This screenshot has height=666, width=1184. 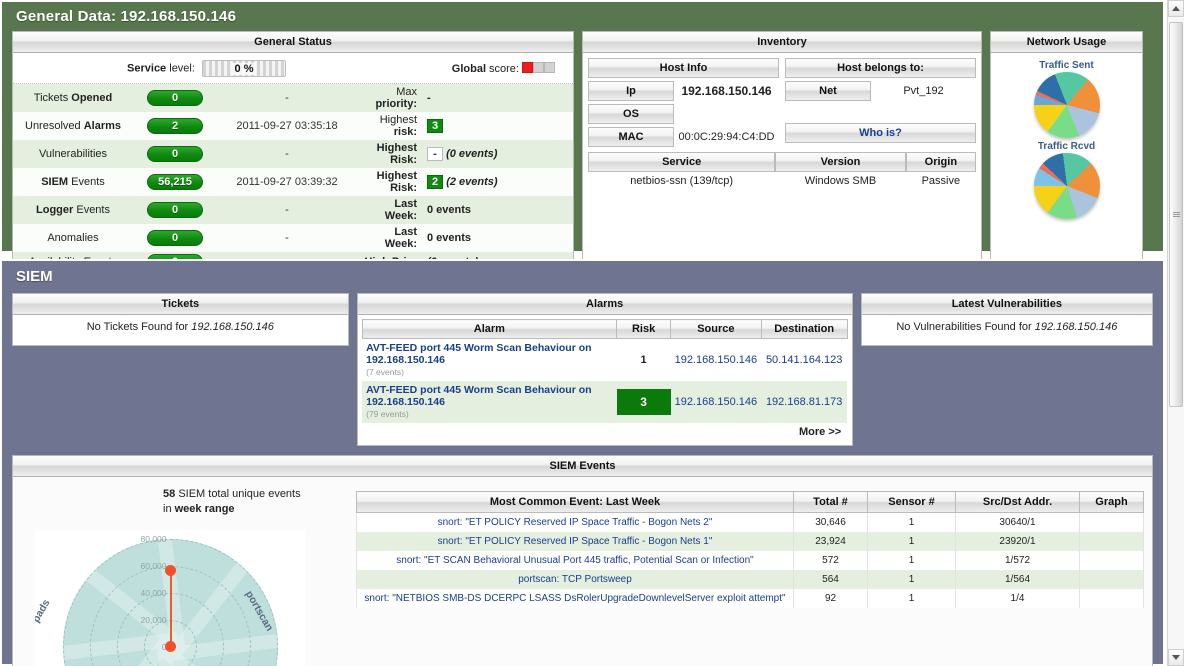 What do you see at coordinates (804, 359) in the screenshot?
I see `alarm-cell-destination: 50.141.164.123` at bounding box center [804, 359].